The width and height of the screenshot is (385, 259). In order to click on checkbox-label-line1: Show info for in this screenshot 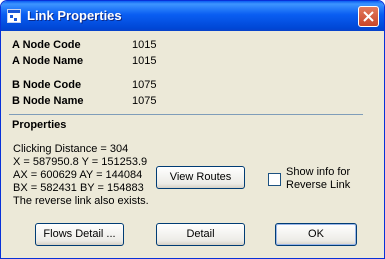, I will do `click(318, 172)`.